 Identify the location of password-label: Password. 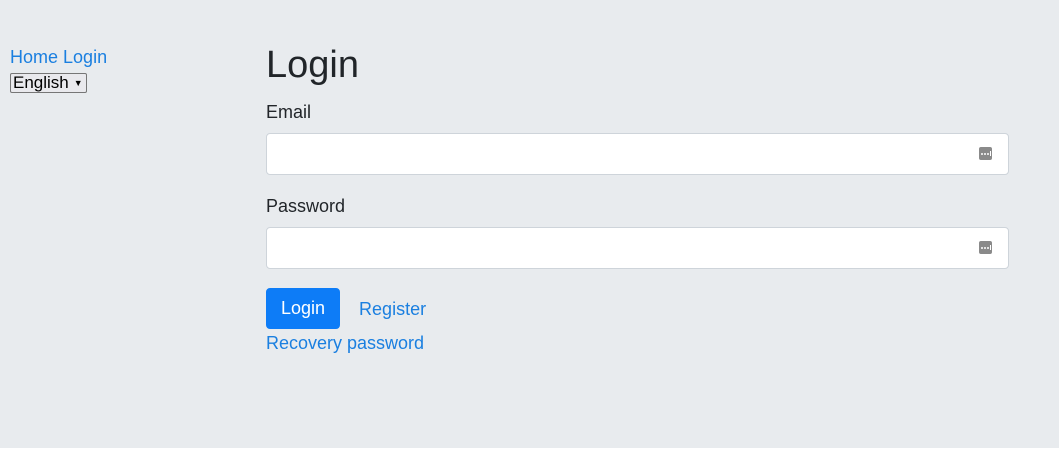
(306, 206).